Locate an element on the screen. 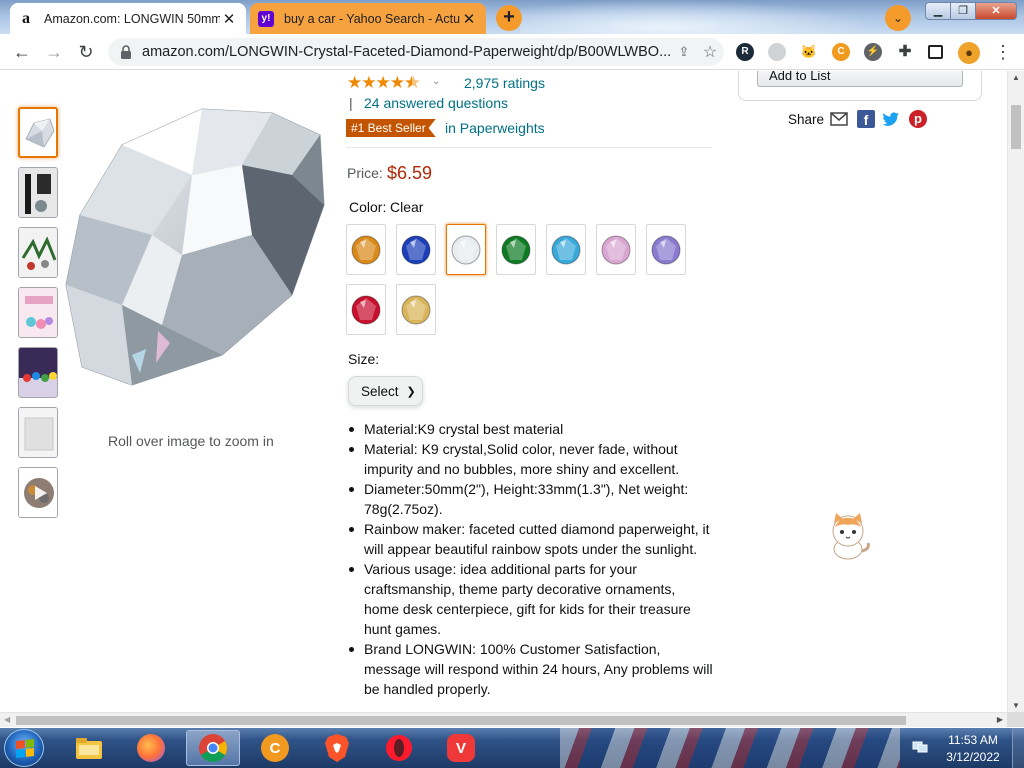  bookmark-star-icon: ☆ is located at coordinates (710, 52).